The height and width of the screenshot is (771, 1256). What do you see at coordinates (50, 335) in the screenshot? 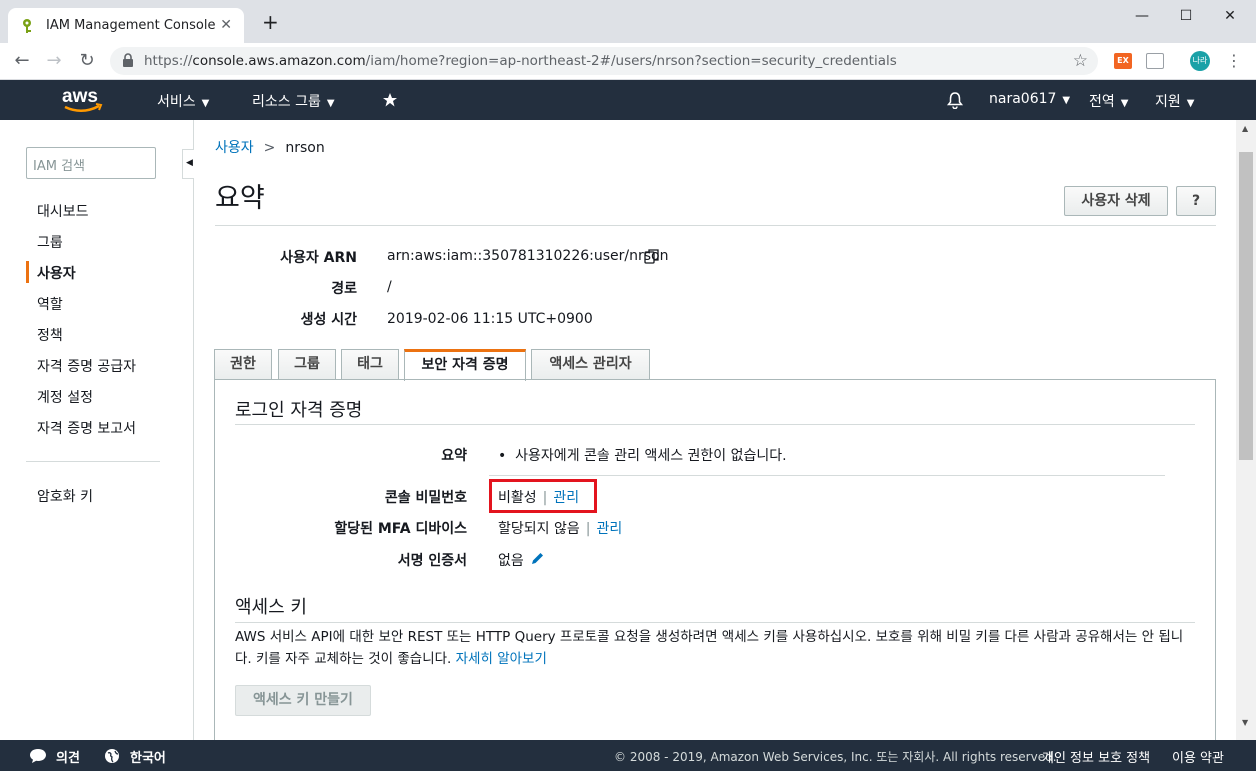
I see `sidebar-item-policies: 정책` at bounding box center [50, 335].